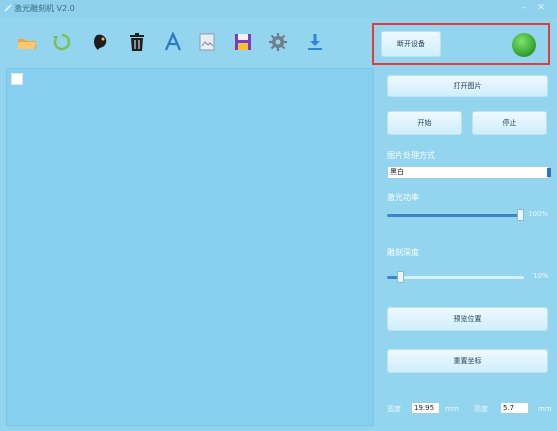 The height and width of the screenshot is (431, 557). I want to click on text-button, so click(173, 42).